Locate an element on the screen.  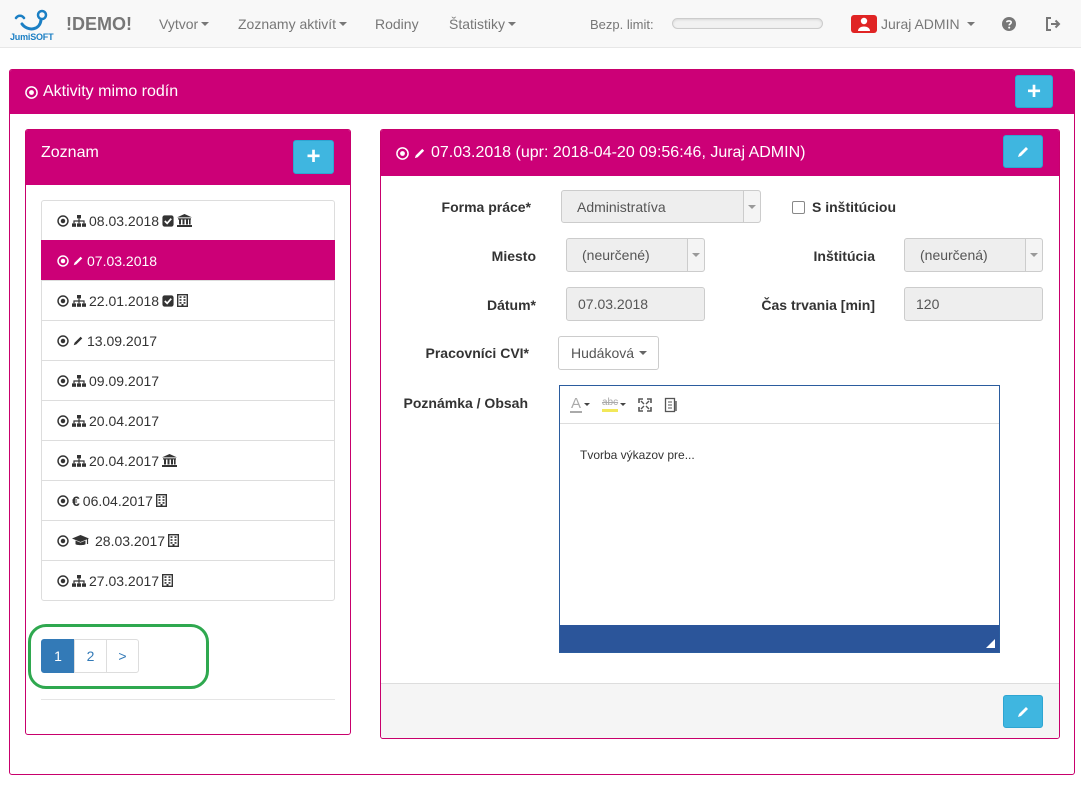
user-name: Juraj ADMIN is located at coordinates (920, 24).